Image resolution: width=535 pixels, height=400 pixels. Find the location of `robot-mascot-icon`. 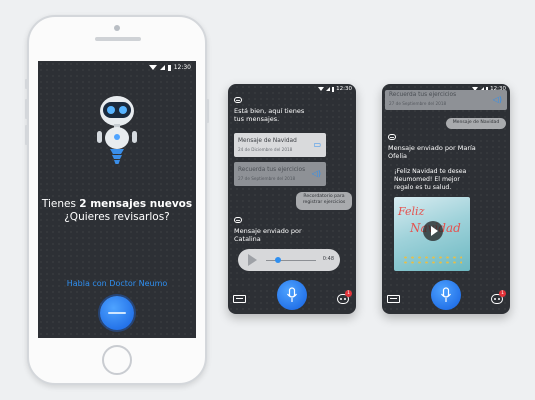

robot-mascot-icon is located at coordinates (117, 130).